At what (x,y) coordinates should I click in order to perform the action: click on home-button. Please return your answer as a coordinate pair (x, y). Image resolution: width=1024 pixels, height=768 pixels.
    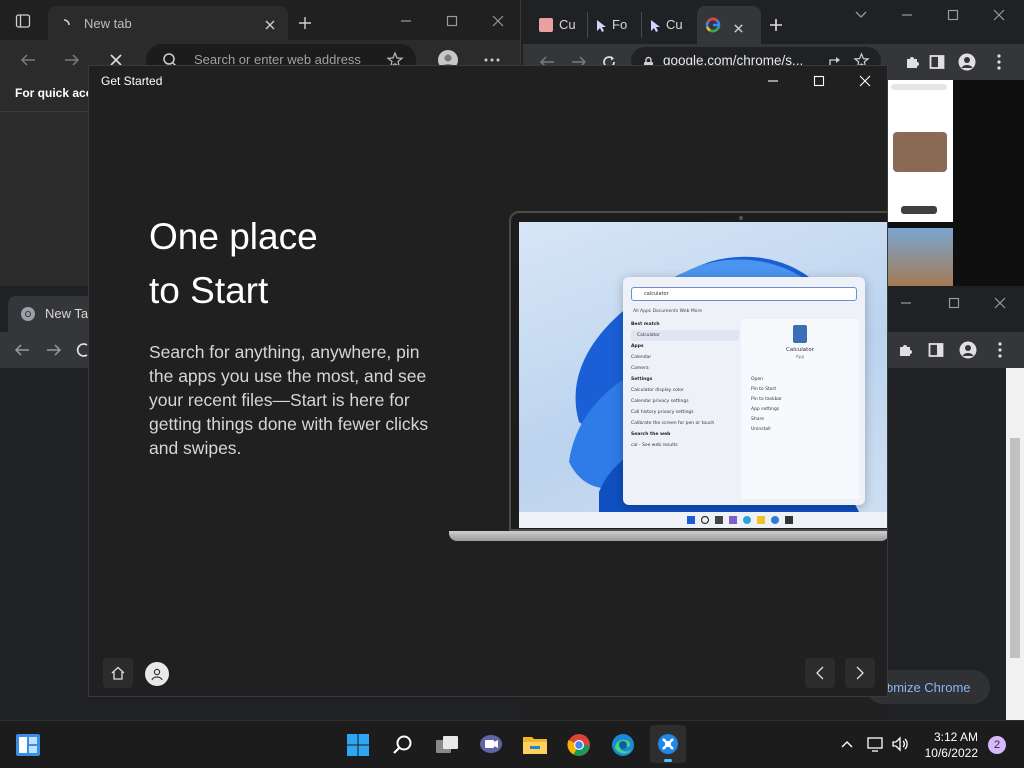
    Looking at the image, I should click on (118, 673).